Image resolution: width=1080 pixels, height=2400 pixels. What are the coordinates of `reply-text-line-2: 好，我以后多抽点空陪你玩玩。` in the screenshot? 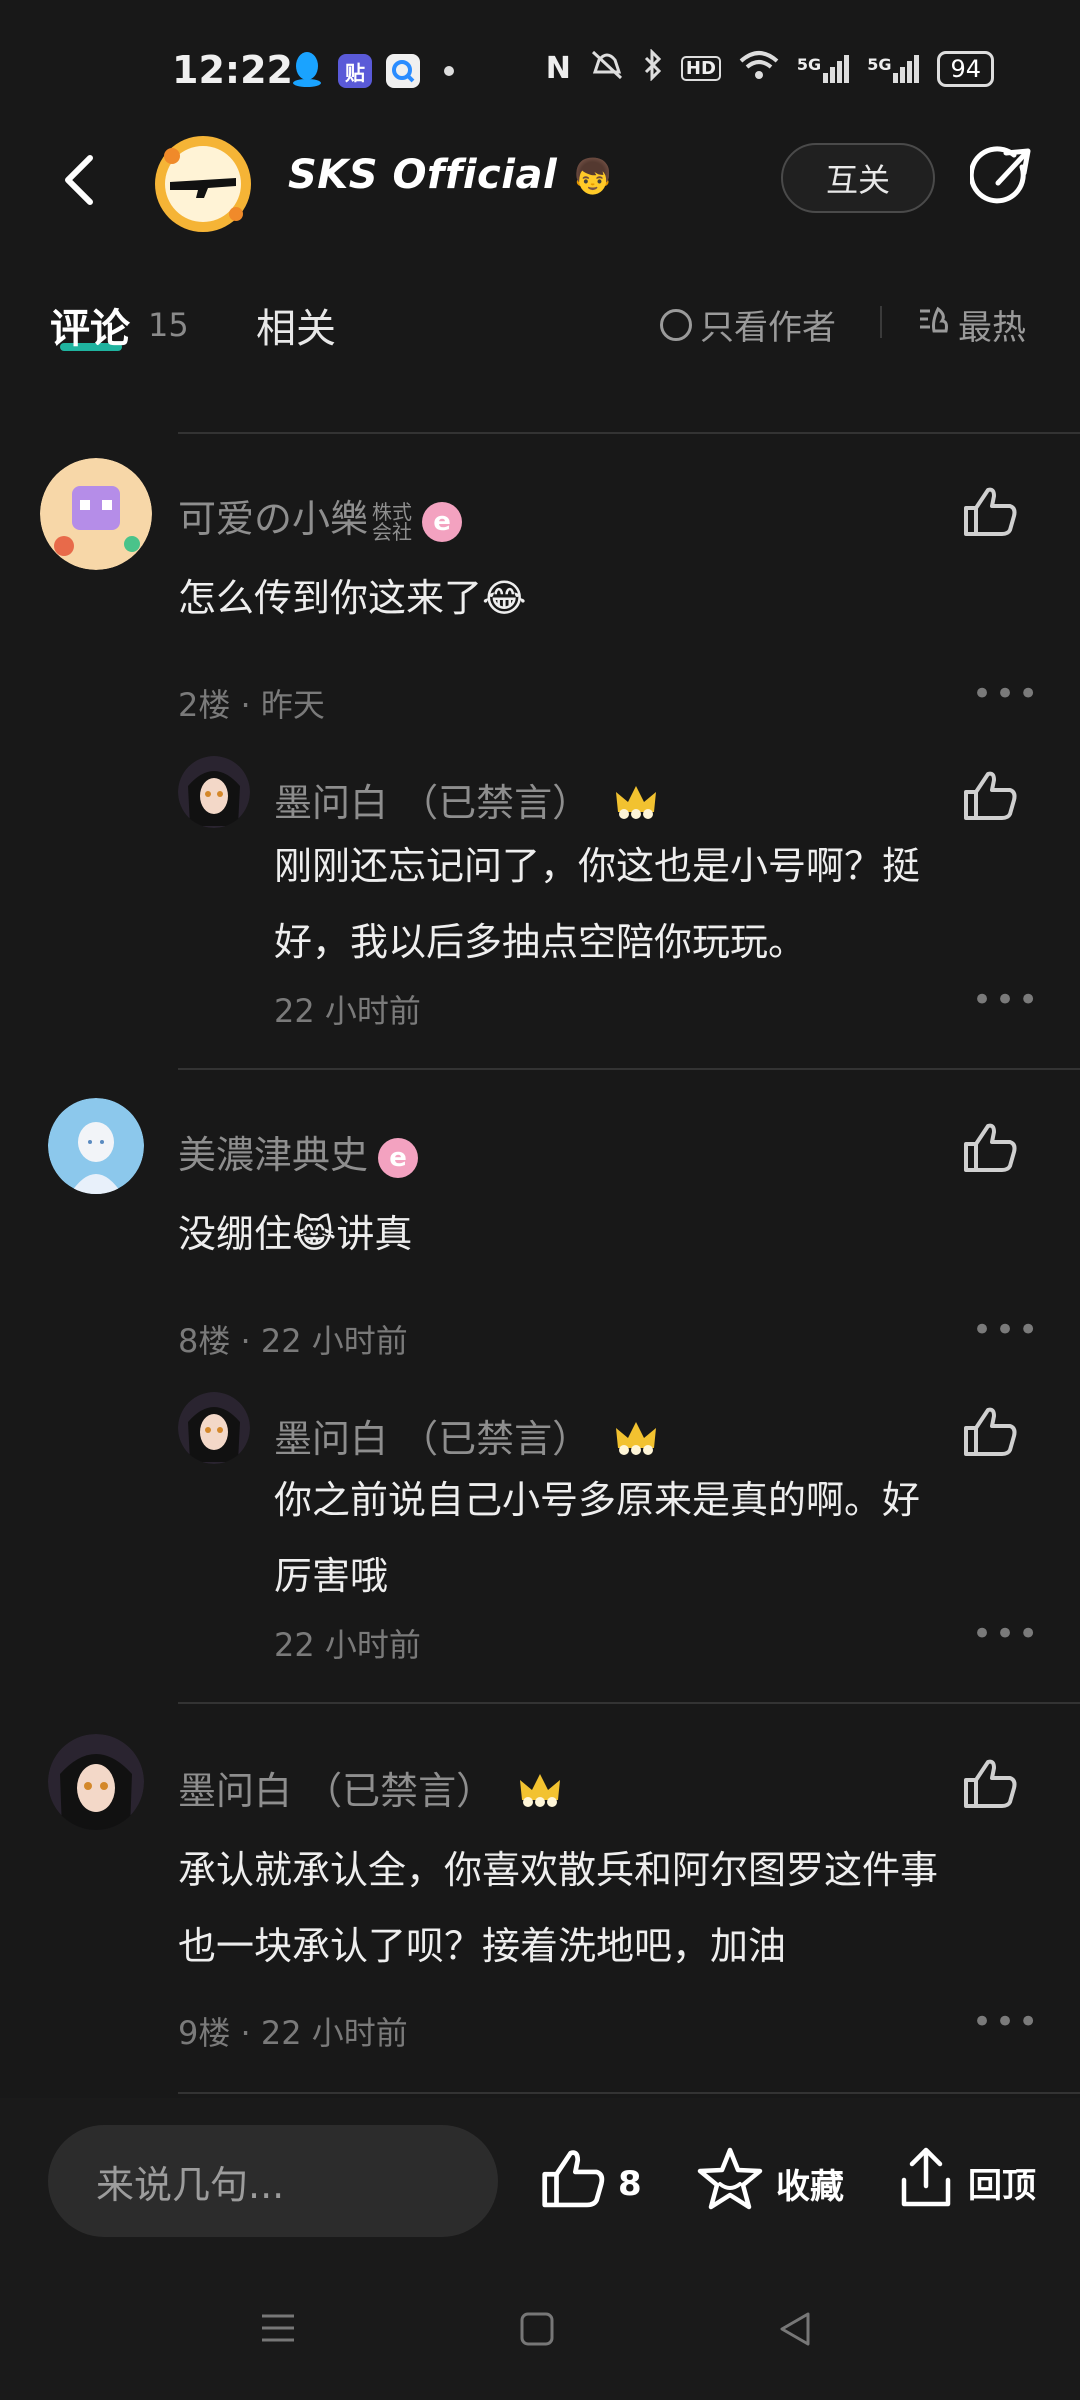 It's located at (540, 942).